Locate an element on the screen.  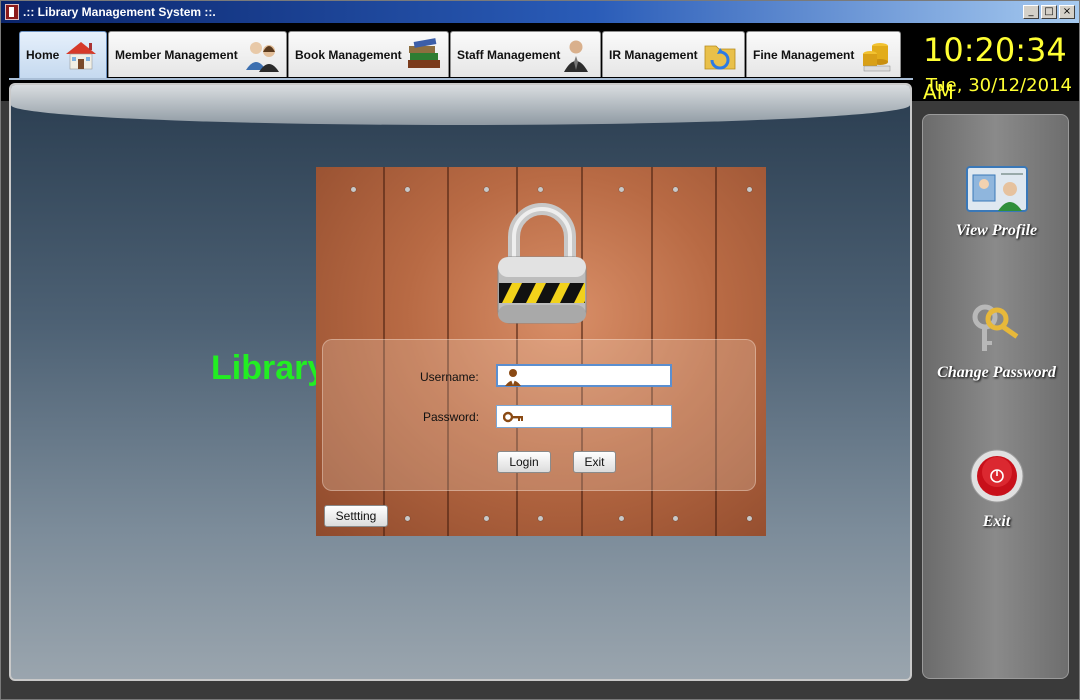
window-controls: _ □ × is located at coordinates (1049, 12).